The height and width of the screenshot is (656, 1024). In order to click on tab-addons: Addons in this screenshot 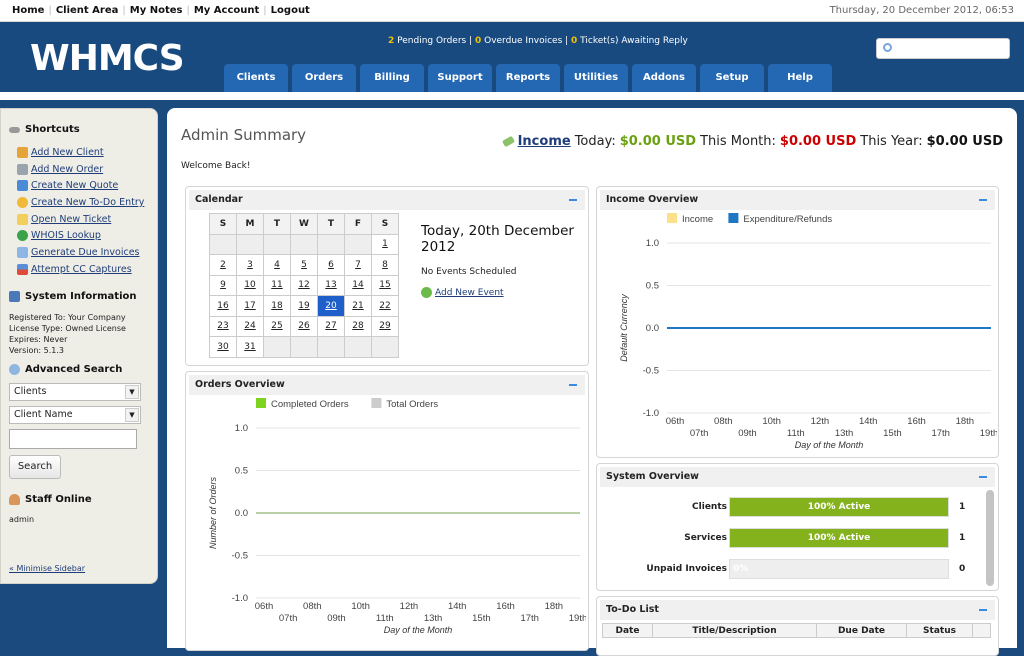, I will do `click(664, 78)`.